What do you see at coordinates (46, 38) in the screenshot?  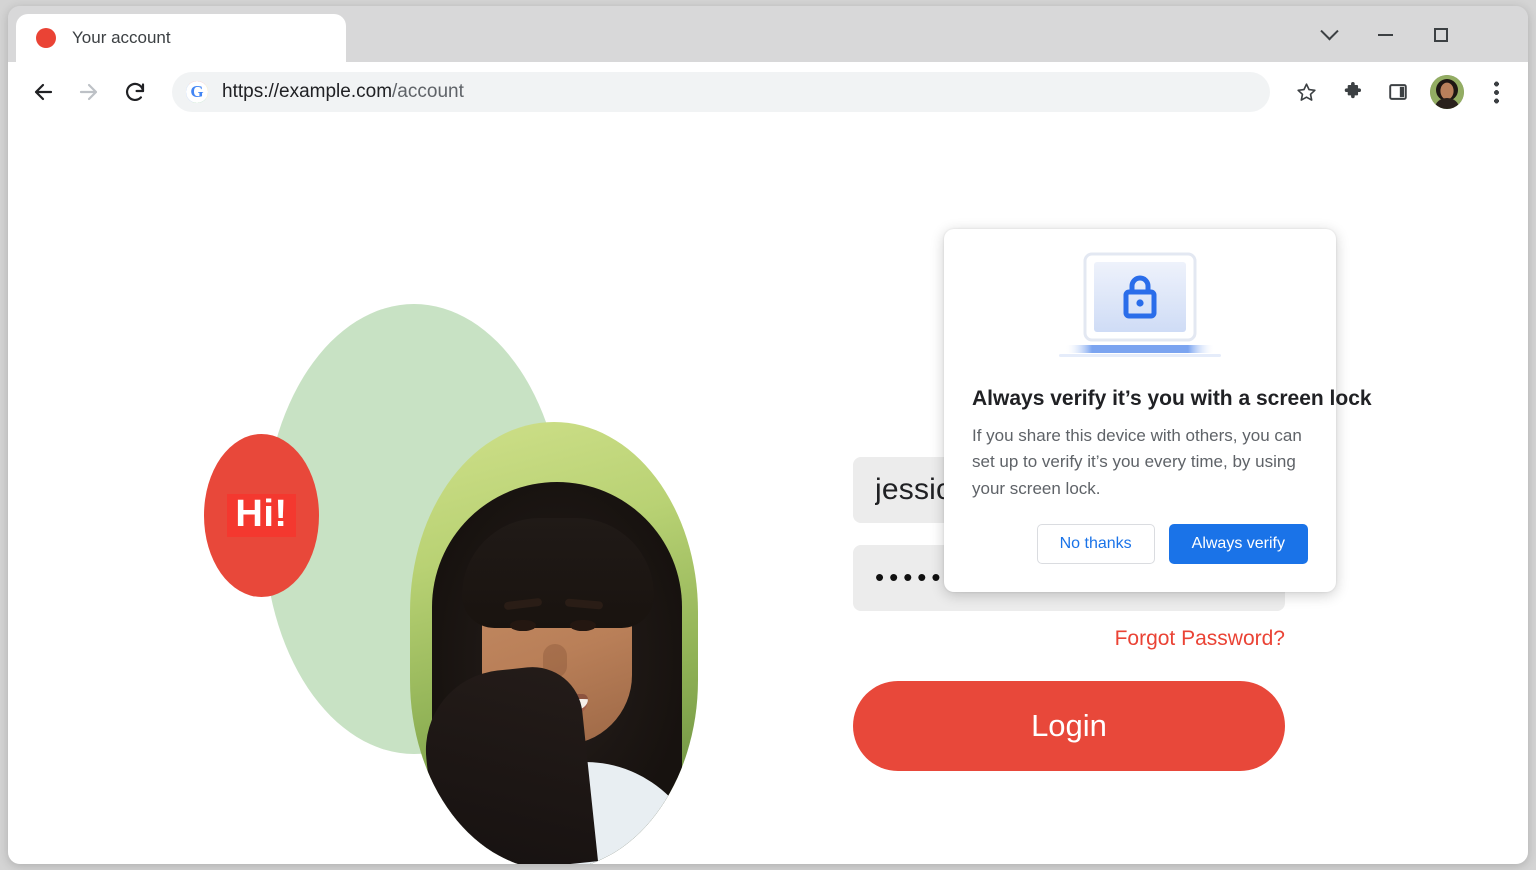 I see `tab-favicon` at bounding box center [46, 38].